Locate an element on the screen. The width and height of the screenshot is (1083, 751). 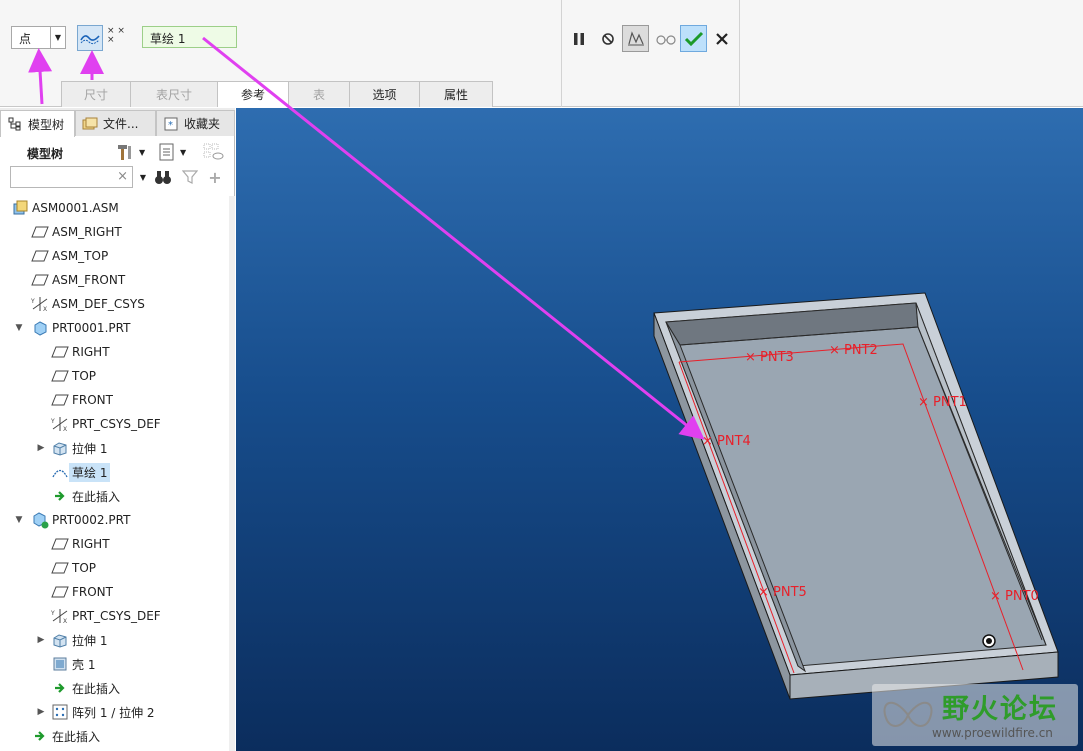
butterfly-icon is located at coordinates (908, 714).